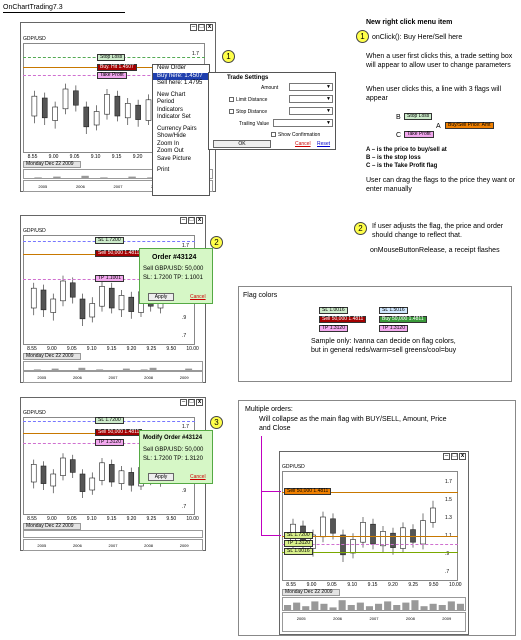 The height and width of the screenshot is (640, 521). Describe the element at coordinates (311, 99) in the screenshot. I see `limit-select: ▼` at that location.